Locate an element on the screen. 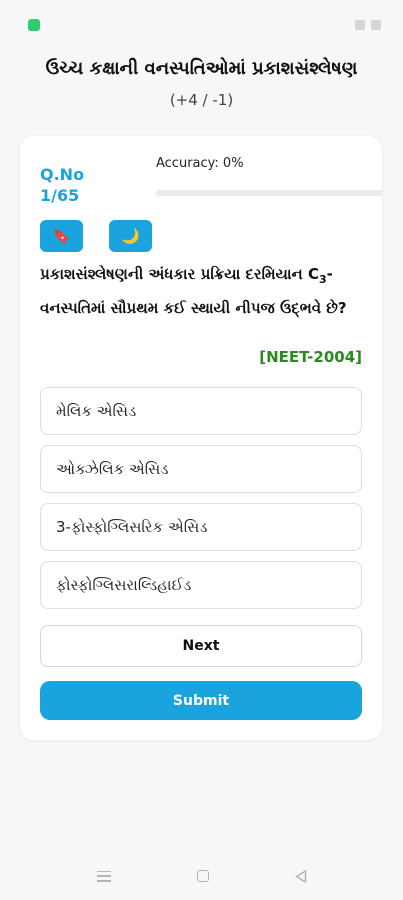 Image resolution: width=403 pixels, height=900 pixels. option-2-label: ઓક્ઝેલિક એસિડ is located at coordinates (112, 469).